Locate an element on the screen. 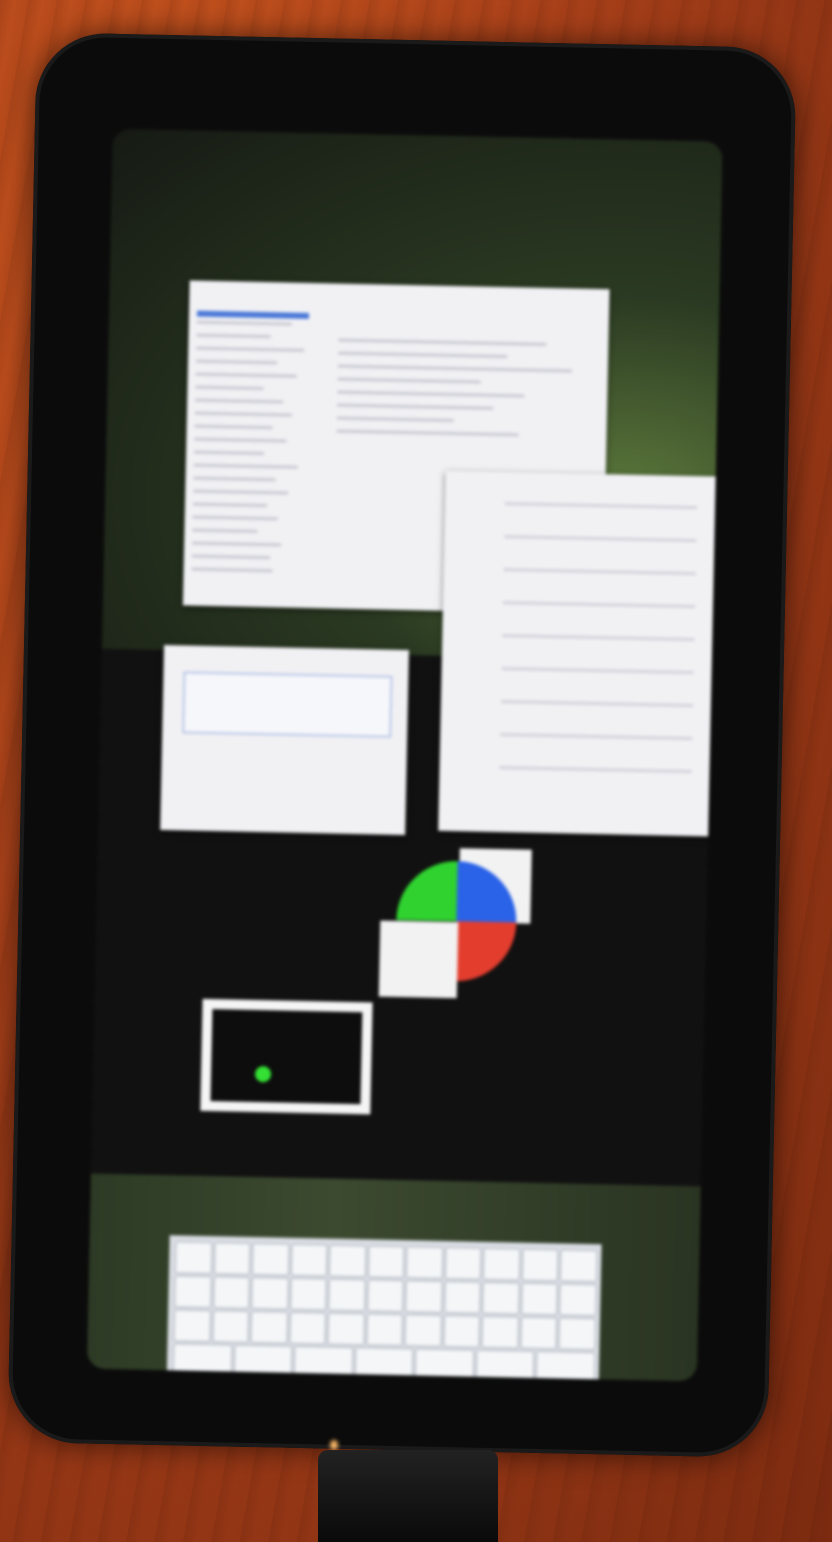 This screenshot has height=1542, width=832. pie-slice-red is located at coordinates (486, 951).